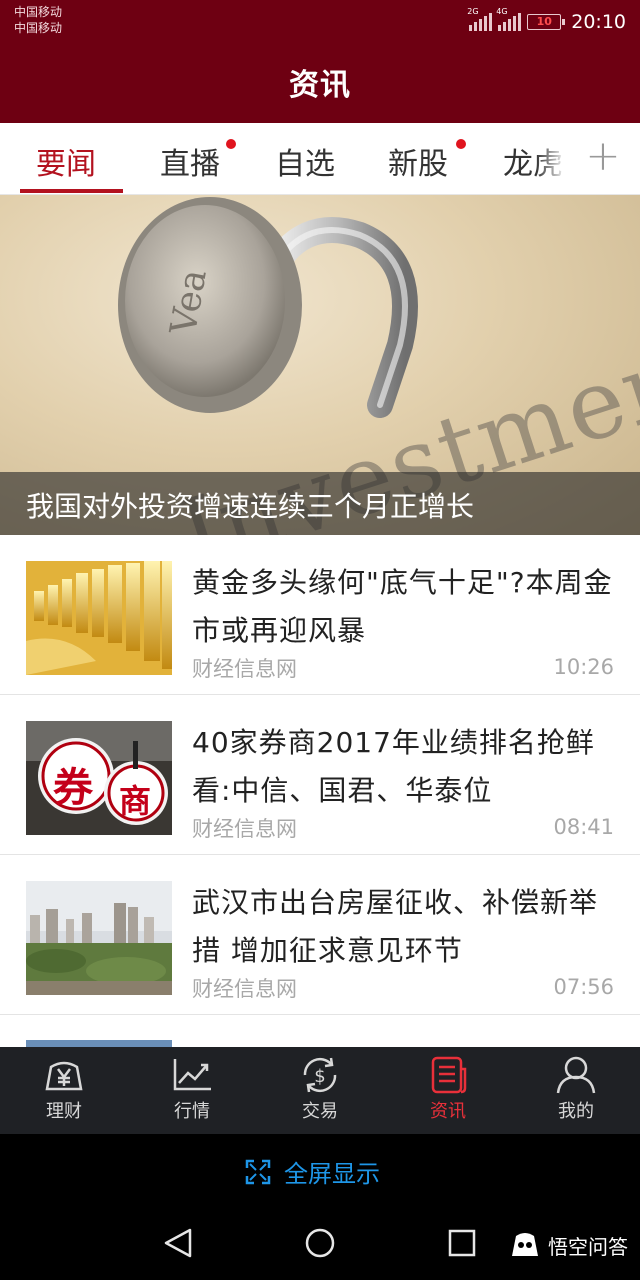 The image size is (640, 1280). I want to click on app-header: 中国移动 中国移动 2G 4G 10 20:10 资讯, so click(320, 61).